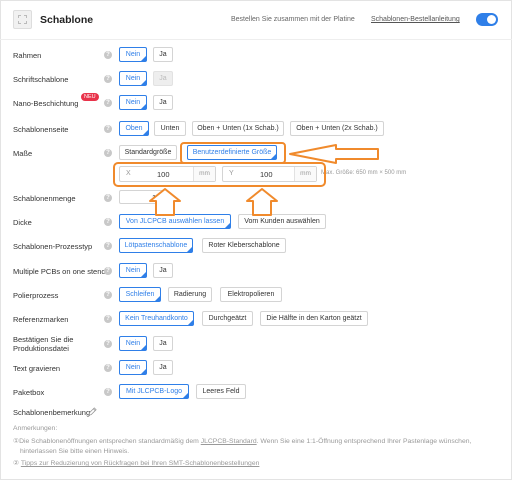  I want to click on text-option-nein: Nein, so click(133, 367).